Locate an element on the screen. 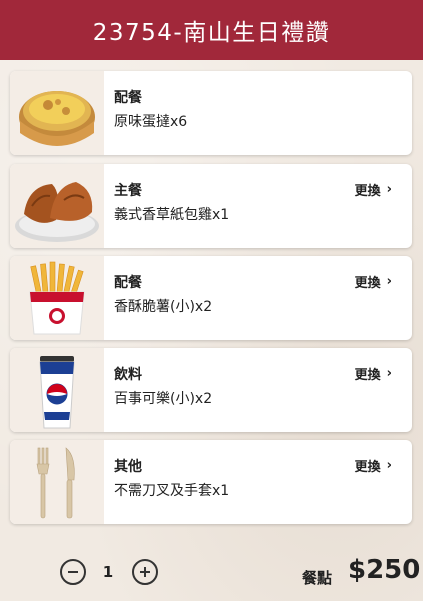 The image size is (423, 601). plus-icon is located at coordinates (145, 572).